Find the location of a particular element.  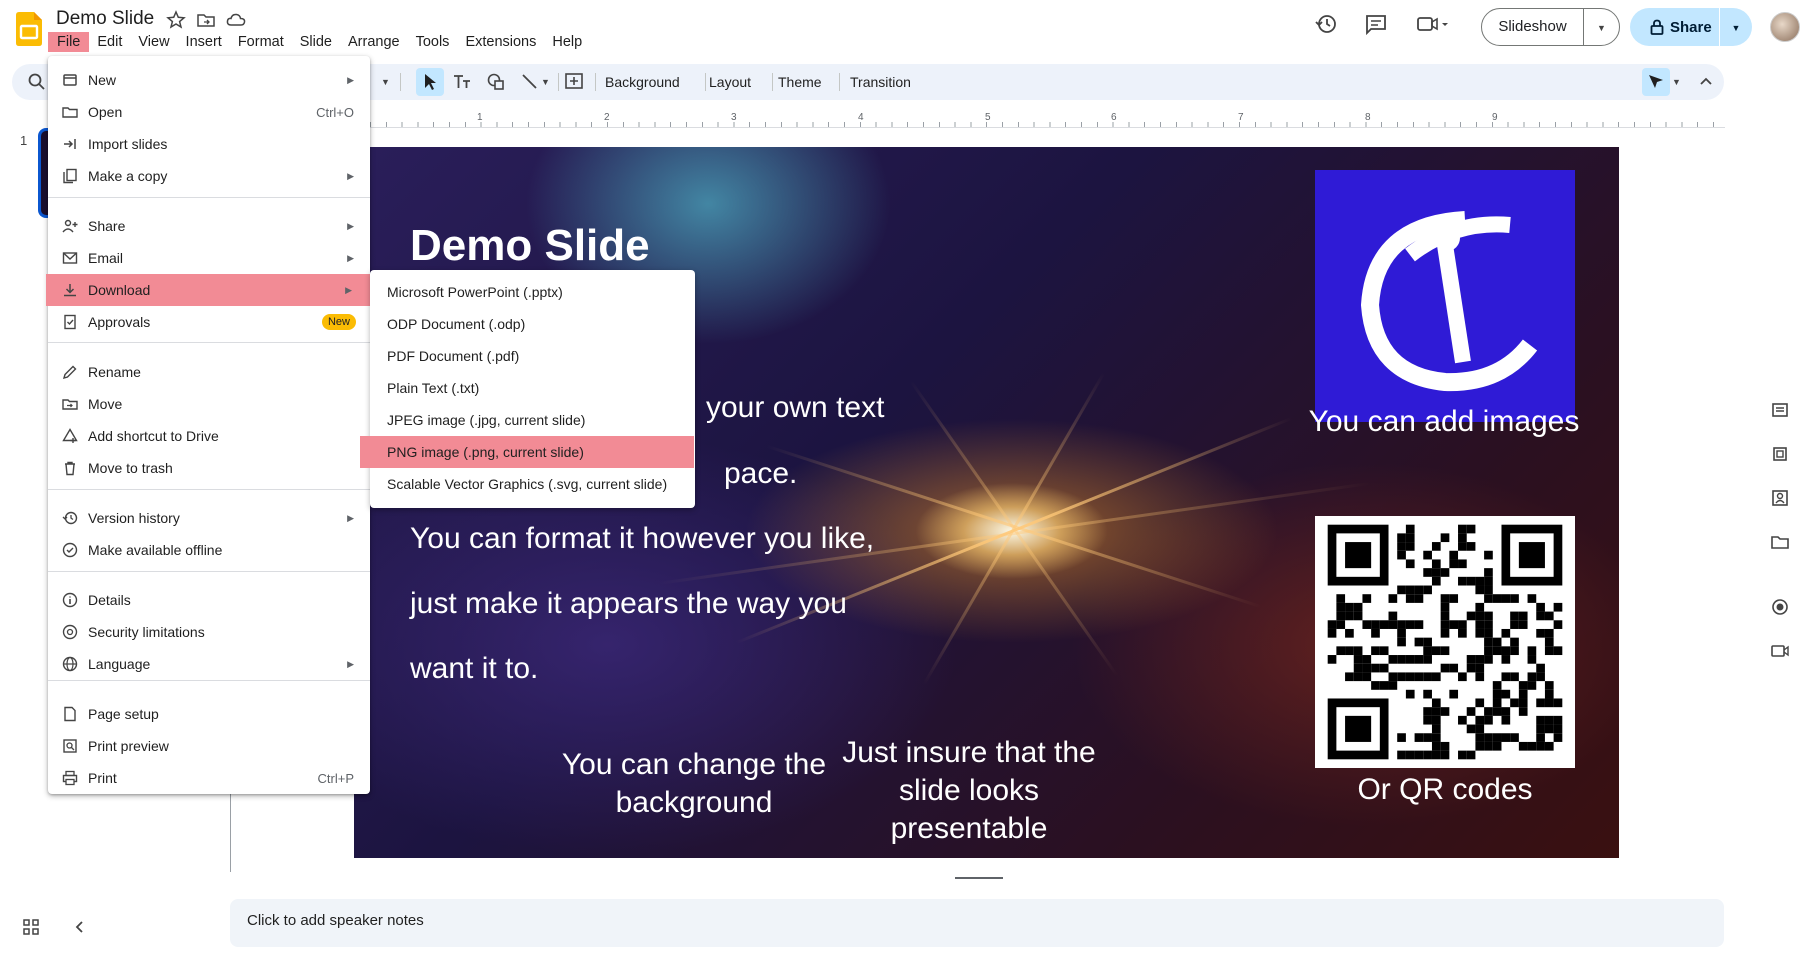

file-menu-item-security-limitations: Security limitations is located at coordinates (209, 632).